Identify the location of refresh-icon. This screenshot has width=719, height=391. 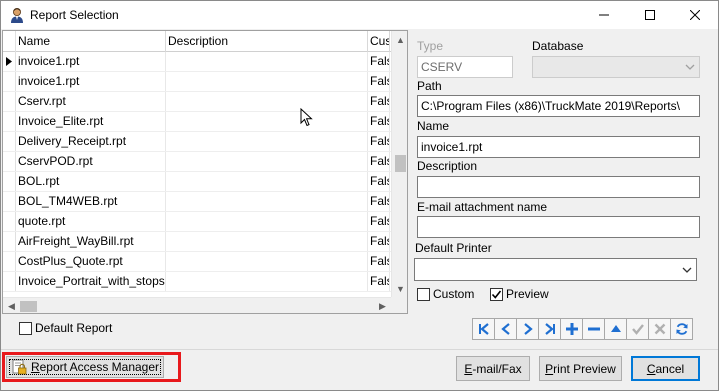
(681, 329).